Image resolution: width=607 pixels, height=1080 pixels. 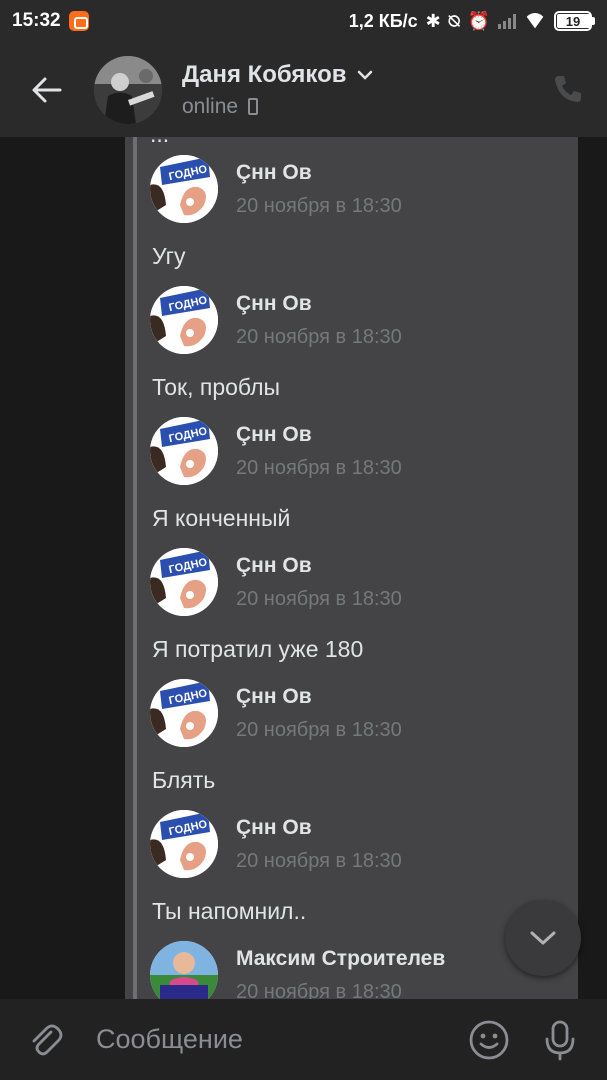 I want to click on call-button, so click(x=568, y=89).